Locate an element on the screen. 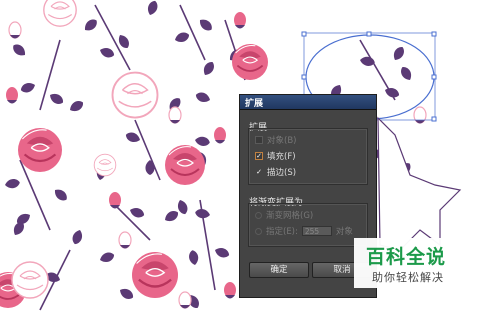  gradient-mesh-radio: 渐变网格(G) is located at coordinates (284, 215).